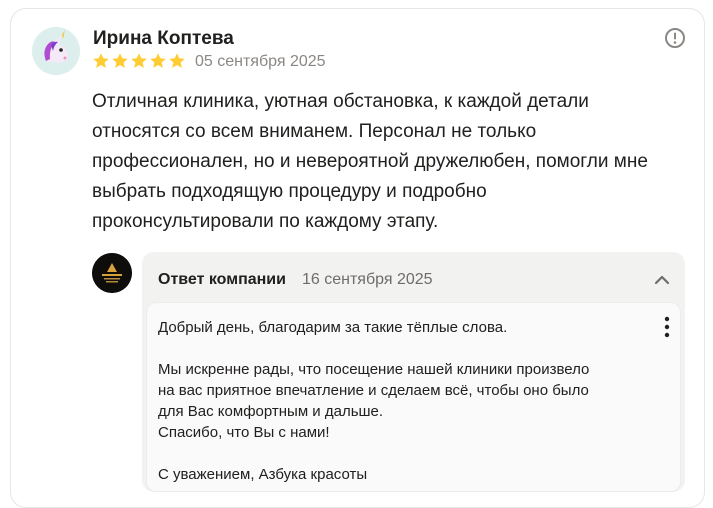 The width and height of the screenshot is (713, 508). What do you see at coordinates (260, 61) in the screenshot?
I see `review-date: 05 сентября 2025` at bounding box center [260, 61].